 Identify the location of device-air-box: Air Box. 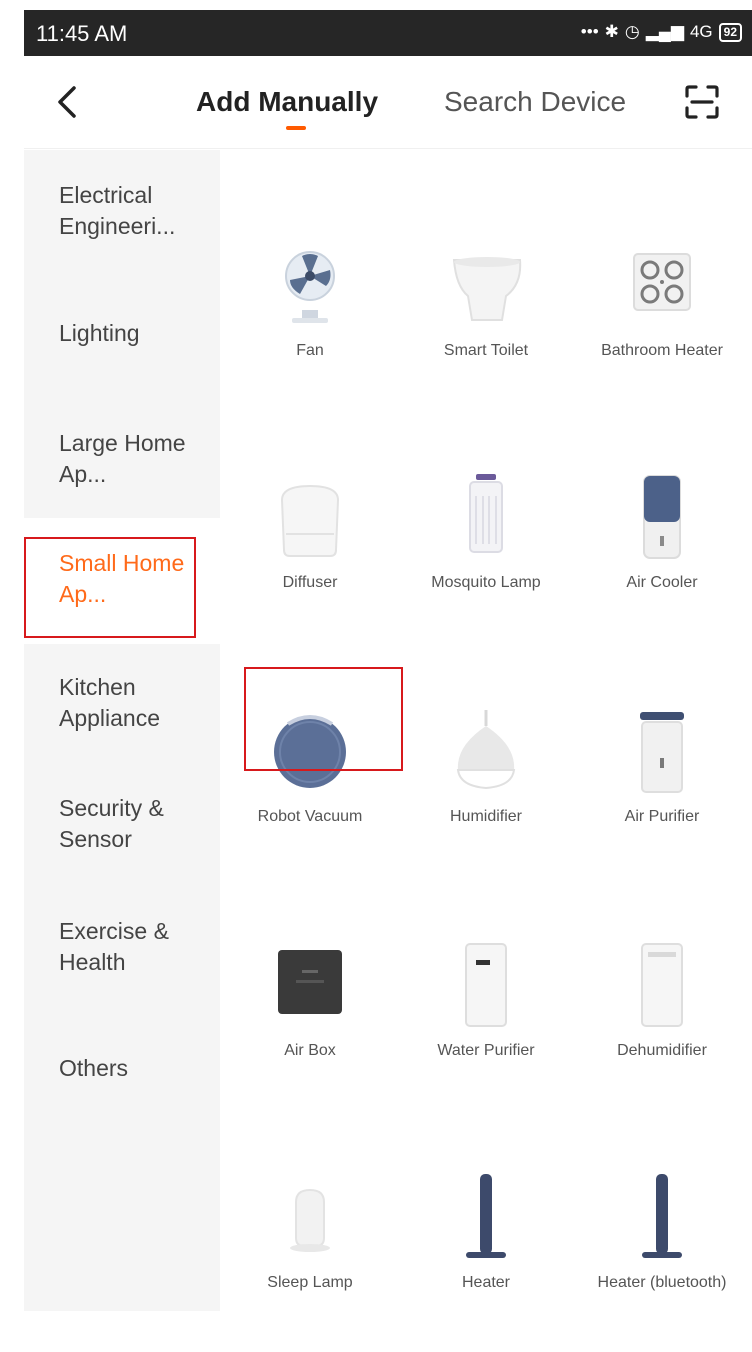
(310, 1000).